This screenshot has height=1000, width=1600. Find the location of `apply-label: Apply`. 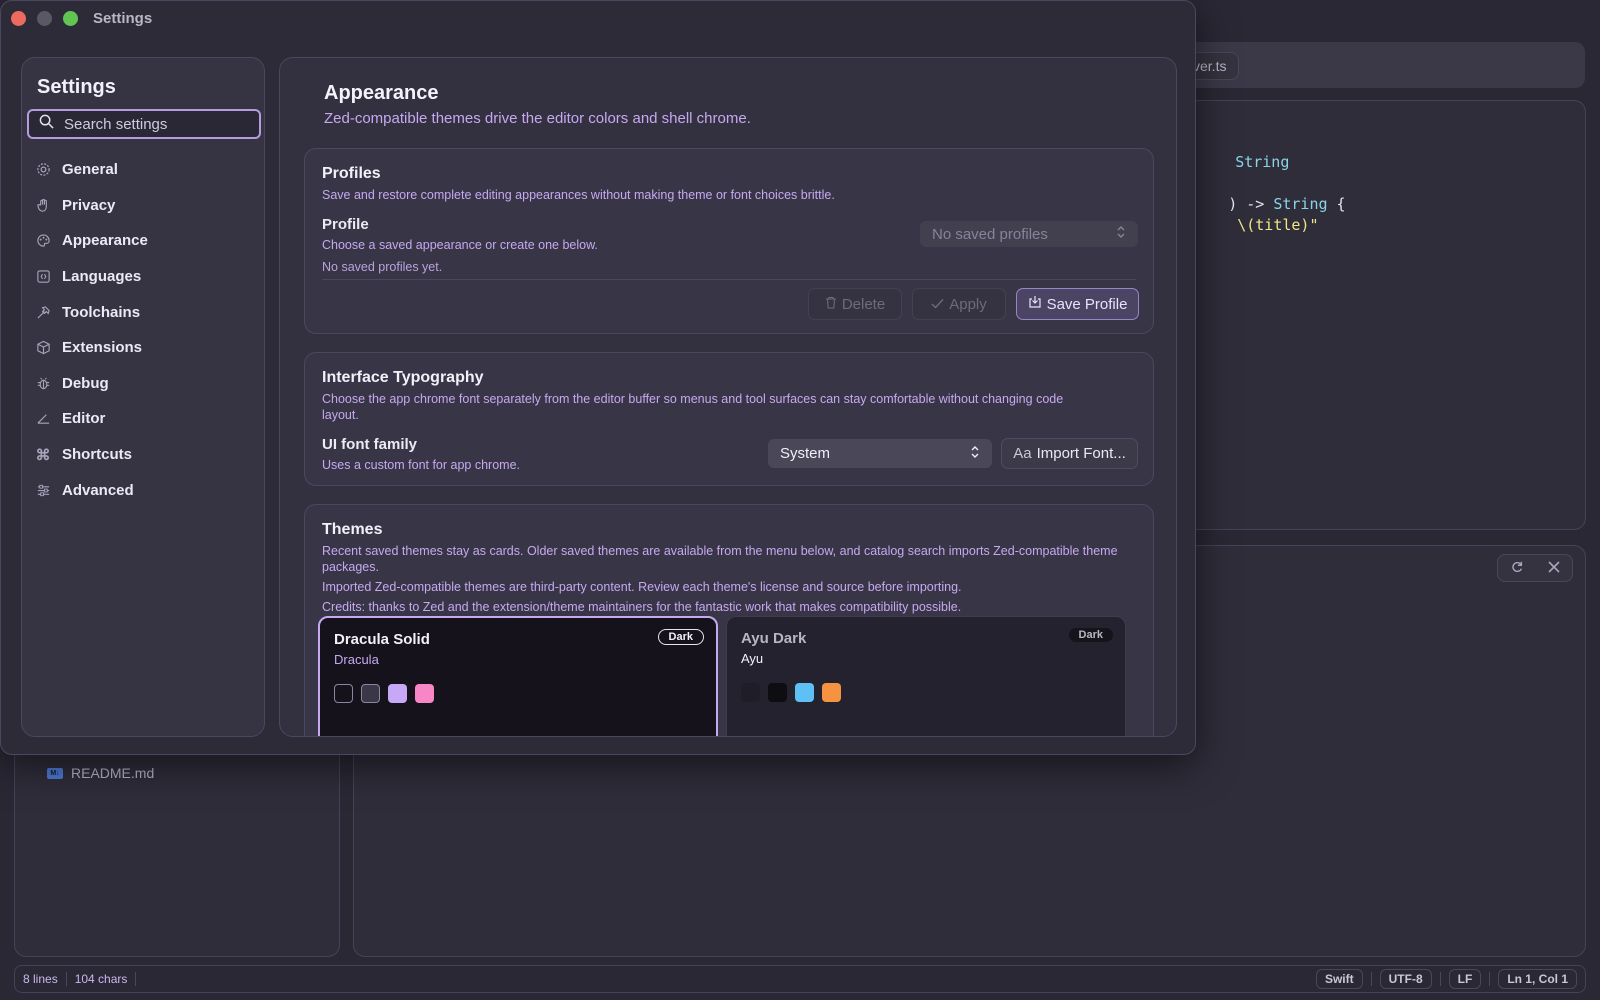

apply-label: Apply is located at coordinates (968, 304).